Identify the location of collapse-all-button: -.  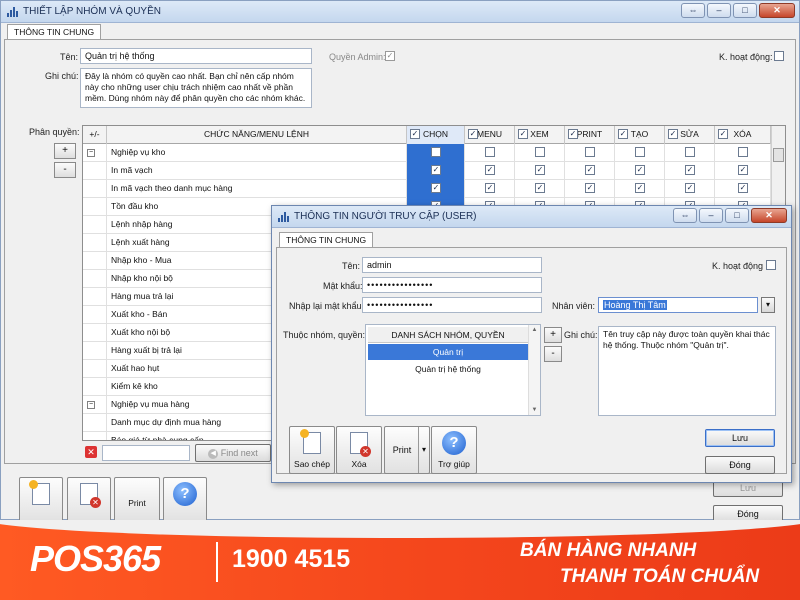
(65, 170).